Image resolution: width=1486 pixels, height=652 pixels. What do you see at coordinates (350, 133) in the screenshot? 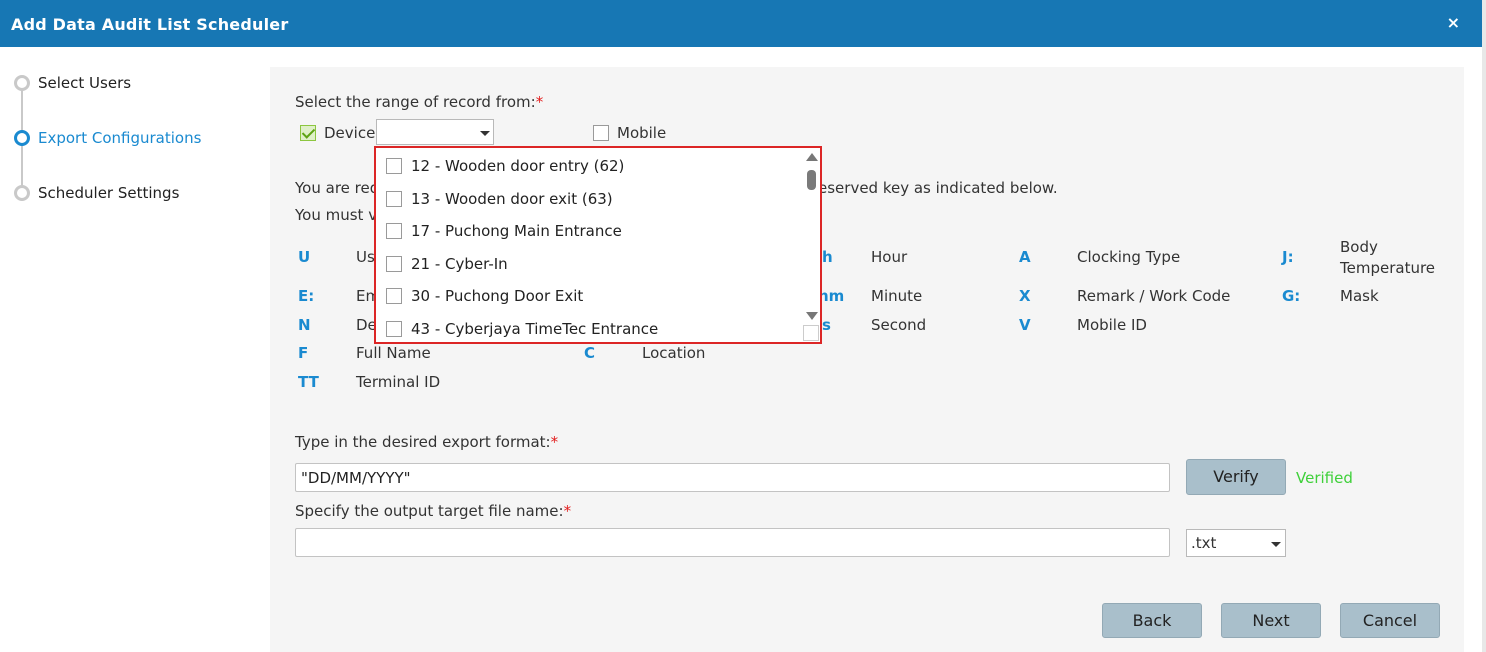
I see `device-label: Device` at bounding box center [350, 133].